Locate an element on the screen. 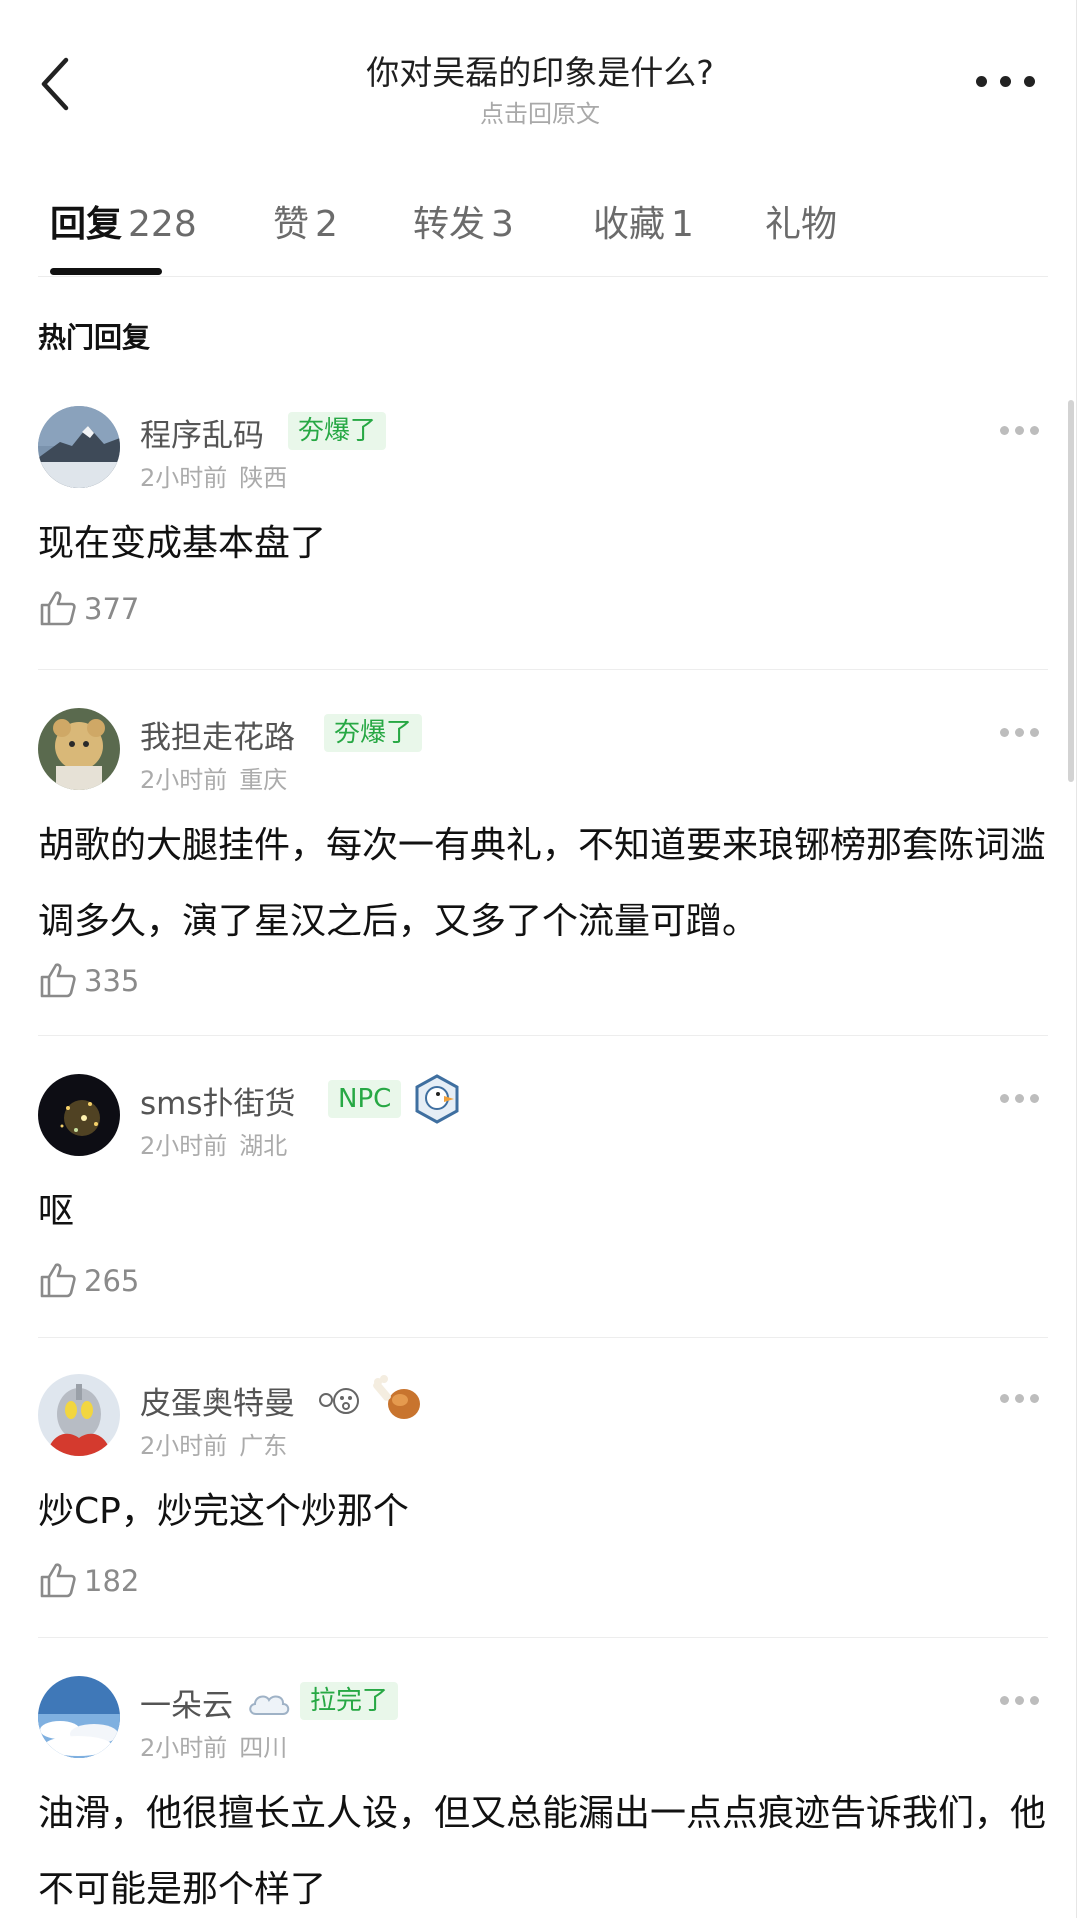 This screenshot has width=1080, height=1928. like-count: 265 is located at coordinates (112, 1281).